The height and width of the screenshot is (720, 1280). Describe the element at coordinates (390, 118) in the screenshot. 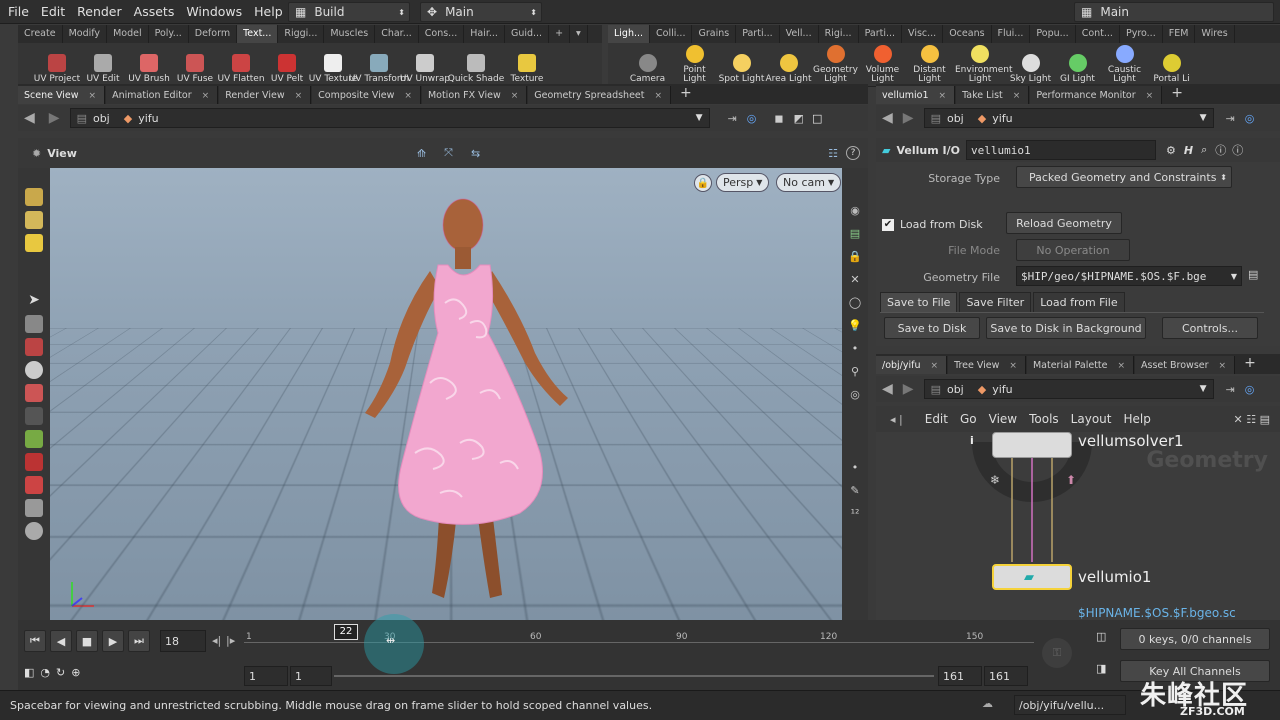

I see `path-field: ▤ obj ◆ yifu ▼` at that location.